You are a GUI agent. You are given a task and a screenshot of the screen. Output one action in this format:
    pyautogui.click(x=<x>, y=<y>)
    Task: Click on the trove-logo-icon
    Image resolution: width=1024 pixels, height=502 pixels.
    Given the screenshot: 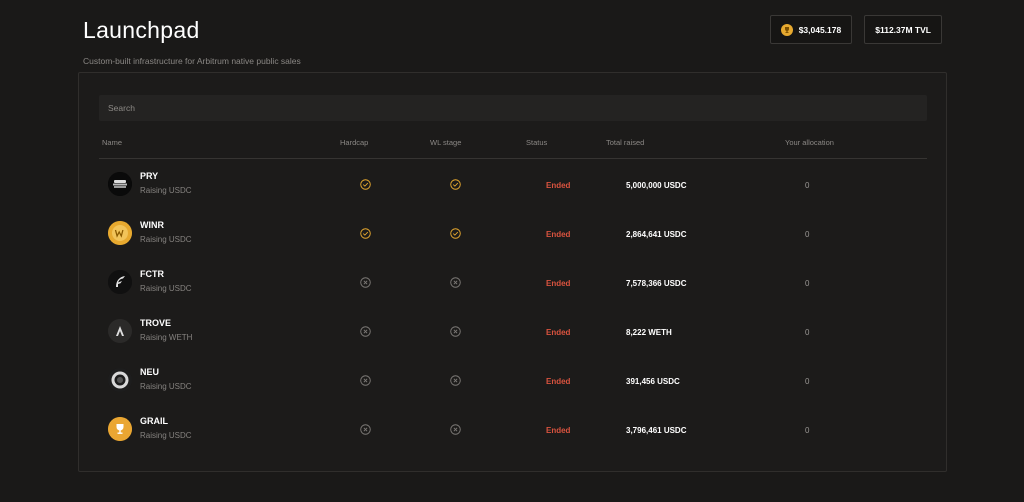 What is the action you would take?
    pyautogui.click(x=120, y=331)
    